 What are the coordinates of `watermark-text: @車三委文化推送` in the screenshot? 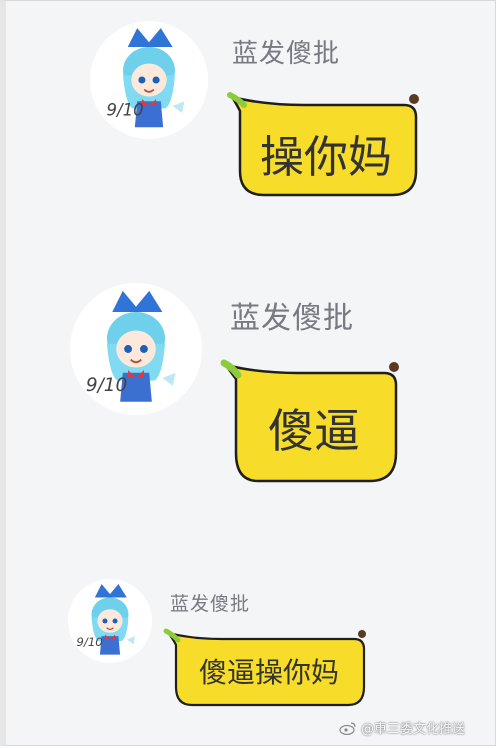 It's located at (412, 729).